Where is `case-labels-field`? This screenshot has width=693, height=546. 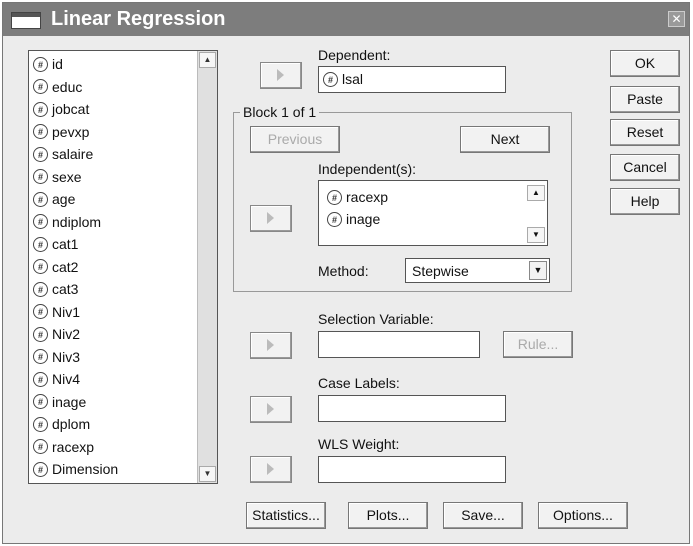
case-labels-field is located at coordinates (412, 408).